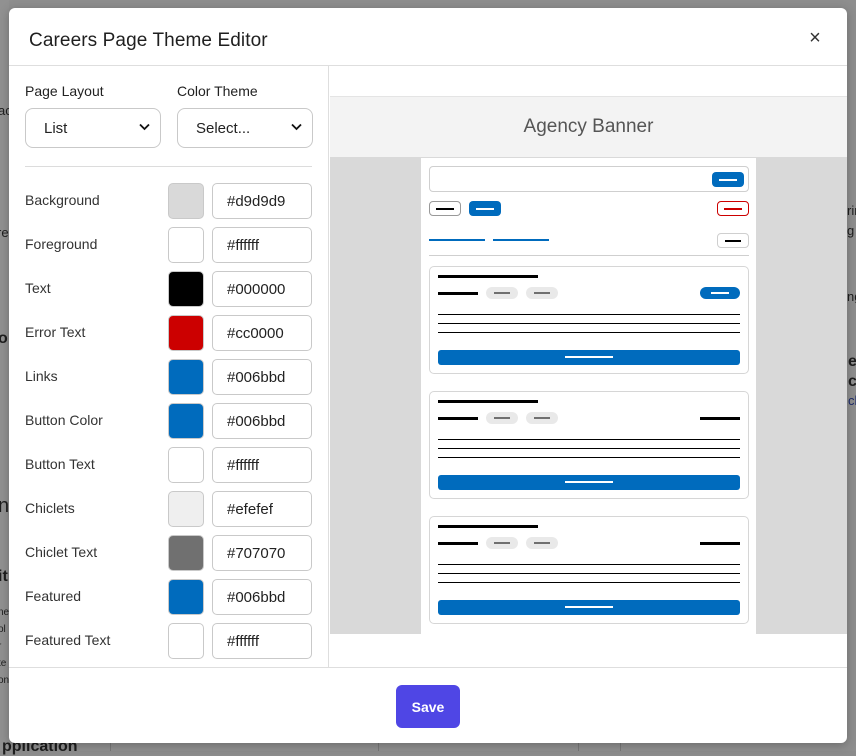  I want to click on color-setting-row: Featured, so click(168, 597).